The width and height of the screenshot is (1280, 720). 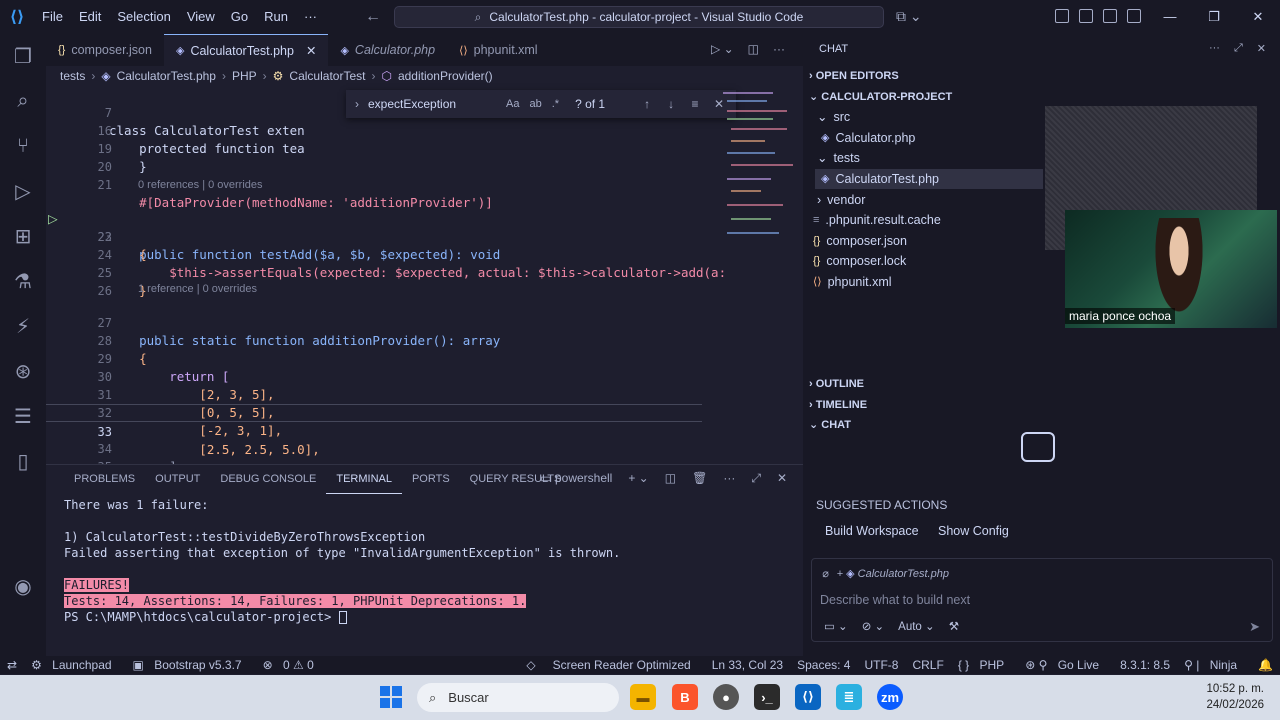 I want to click on zoom-app-icon: zm, so click(x=890, y=697).